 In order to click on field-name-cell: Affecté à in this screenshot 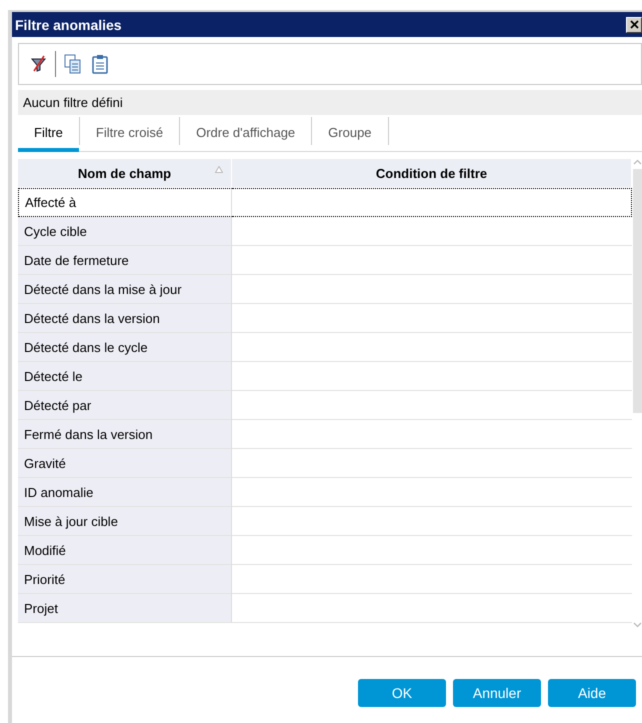, I will do `click(125, 202)`.